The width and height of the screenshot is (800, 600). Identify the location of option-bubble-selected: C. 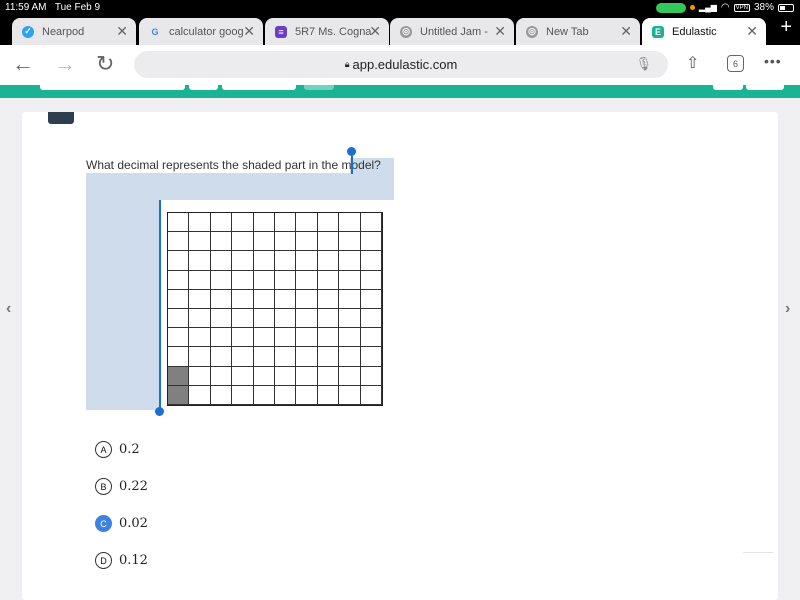
(103, 523).